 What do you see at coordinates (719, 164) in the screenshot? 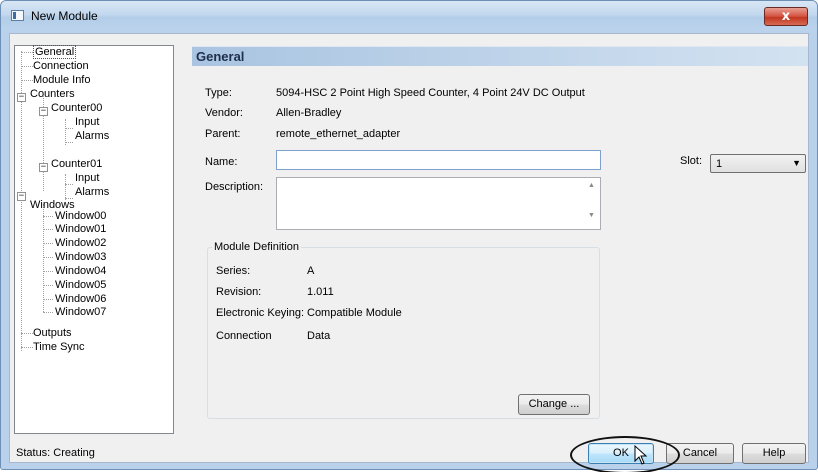
I see `slot-value: 1` at bounding box center [719, 164].